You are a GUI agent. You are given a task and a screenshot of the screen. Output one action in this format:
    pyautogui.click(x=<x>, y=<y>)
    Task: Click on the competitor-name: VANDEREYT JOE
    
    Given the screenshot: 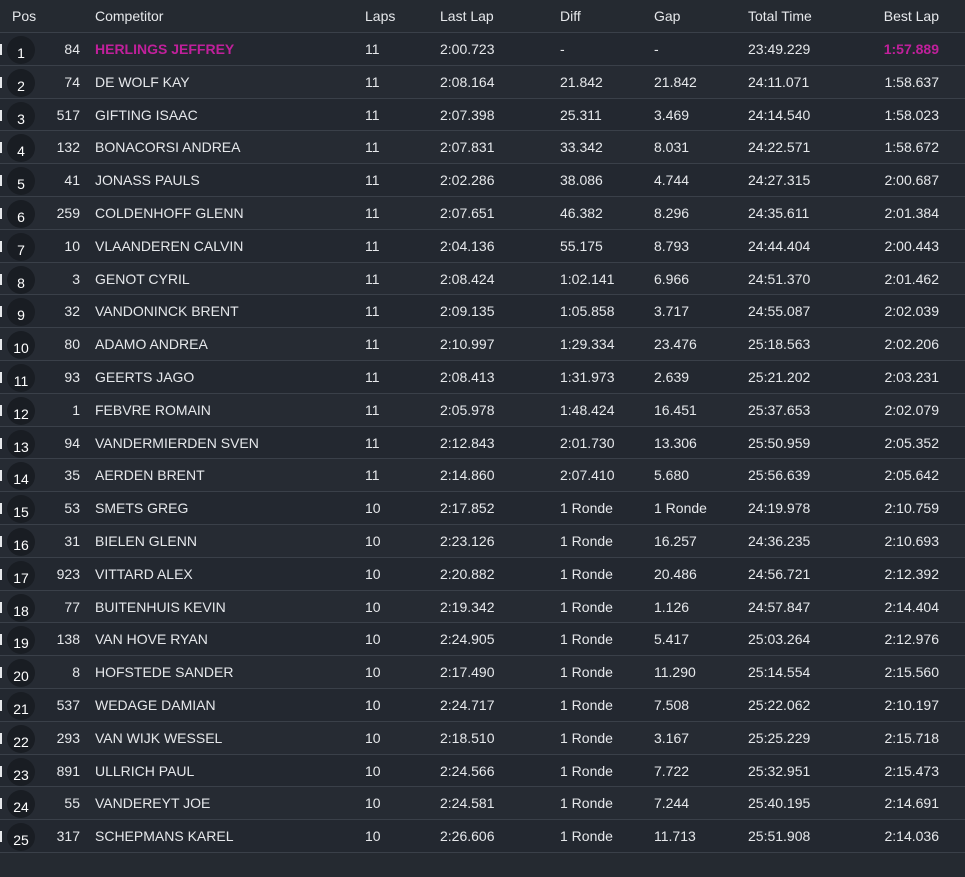 What is the action you would take?
    pyautogui.click(x=152, y=803)
    